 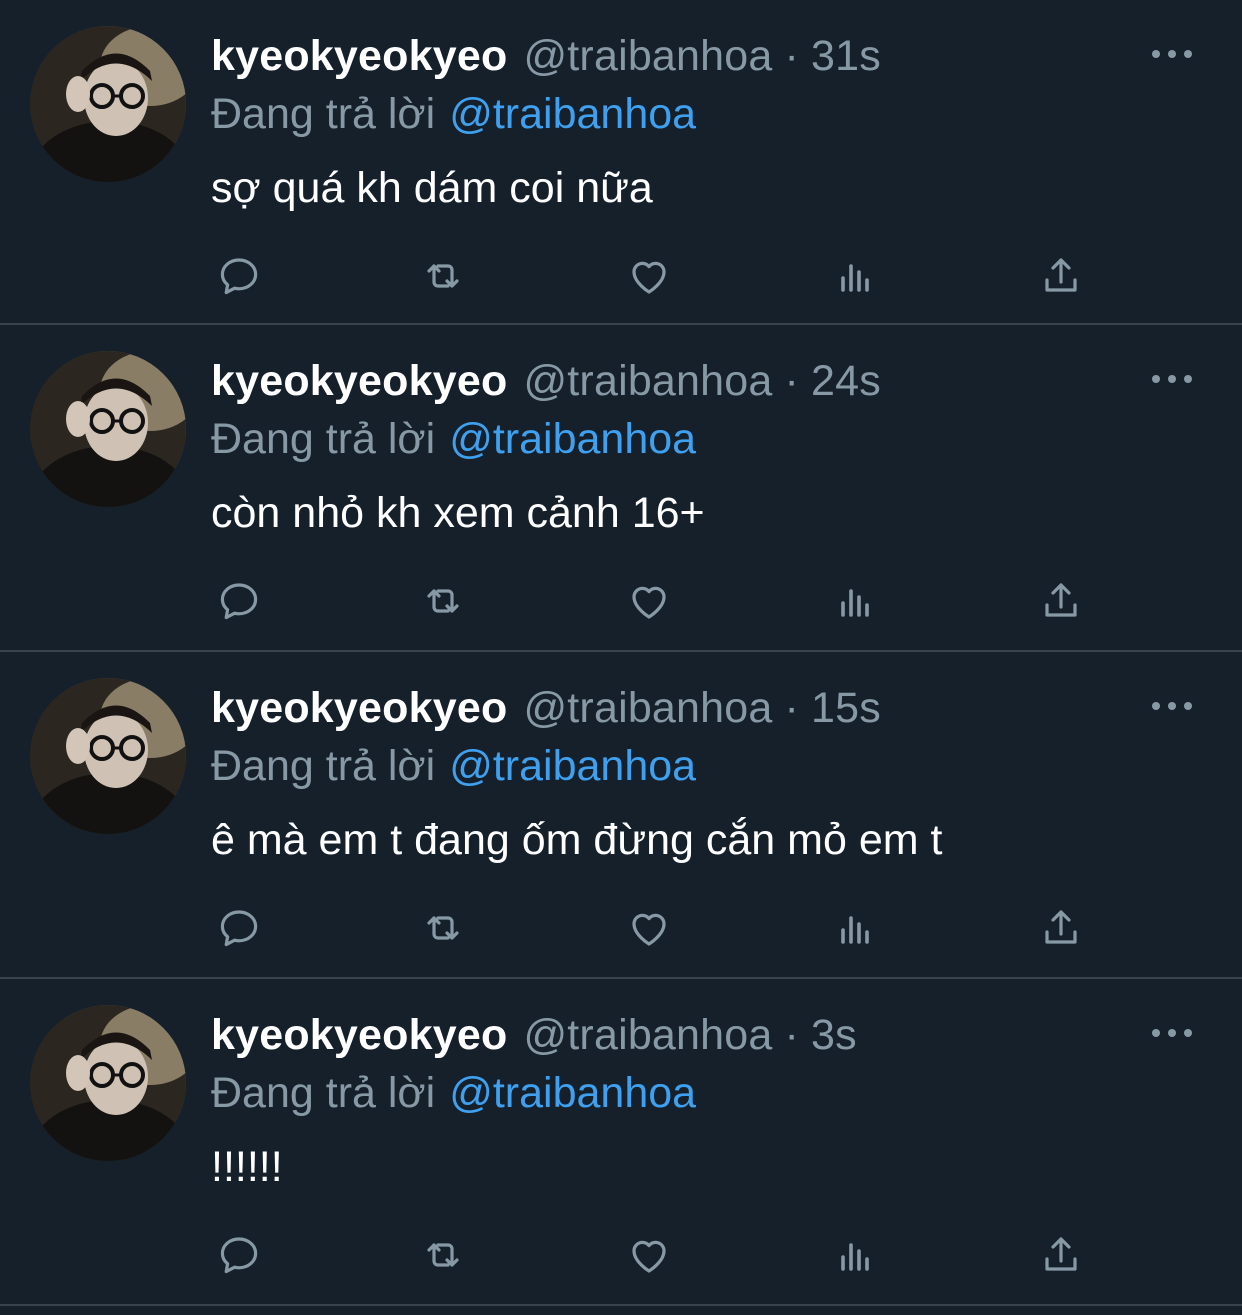 What do you see at coordinates (577, 839) in the screenshot?
I see `tweet-text: ê mà em t đang ốm đừng cắn mỏ em t` at bounding box center [577, 839].